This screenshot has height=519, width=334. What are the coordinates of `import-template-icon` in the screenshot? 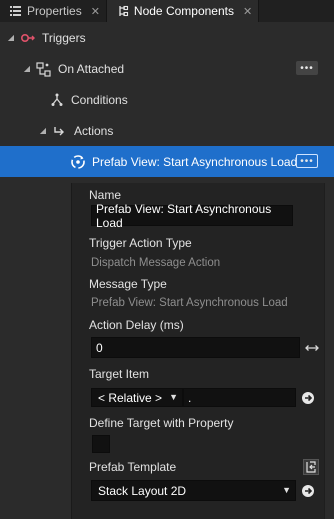 It's located at (311, 467).